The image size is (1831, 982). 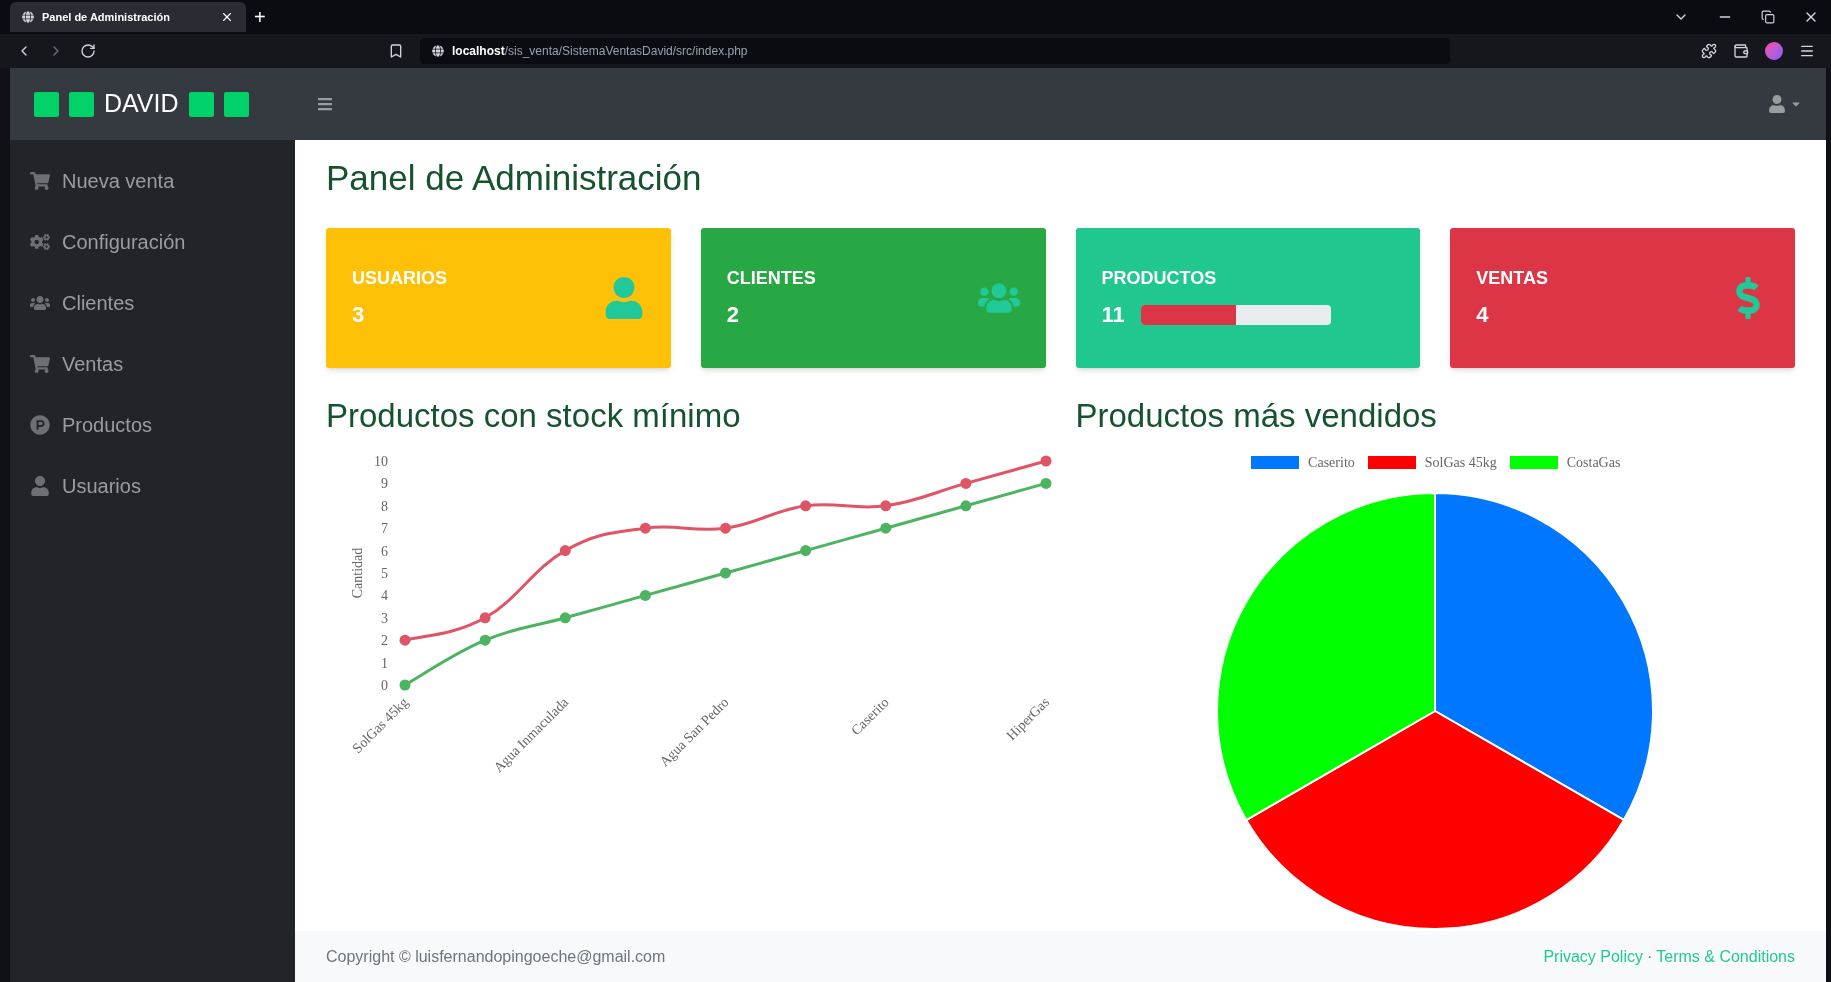 What do you see at coordinates (384, 641) in the screenshot?
I see `tick-label: 2` at bounding box center [384, 641].